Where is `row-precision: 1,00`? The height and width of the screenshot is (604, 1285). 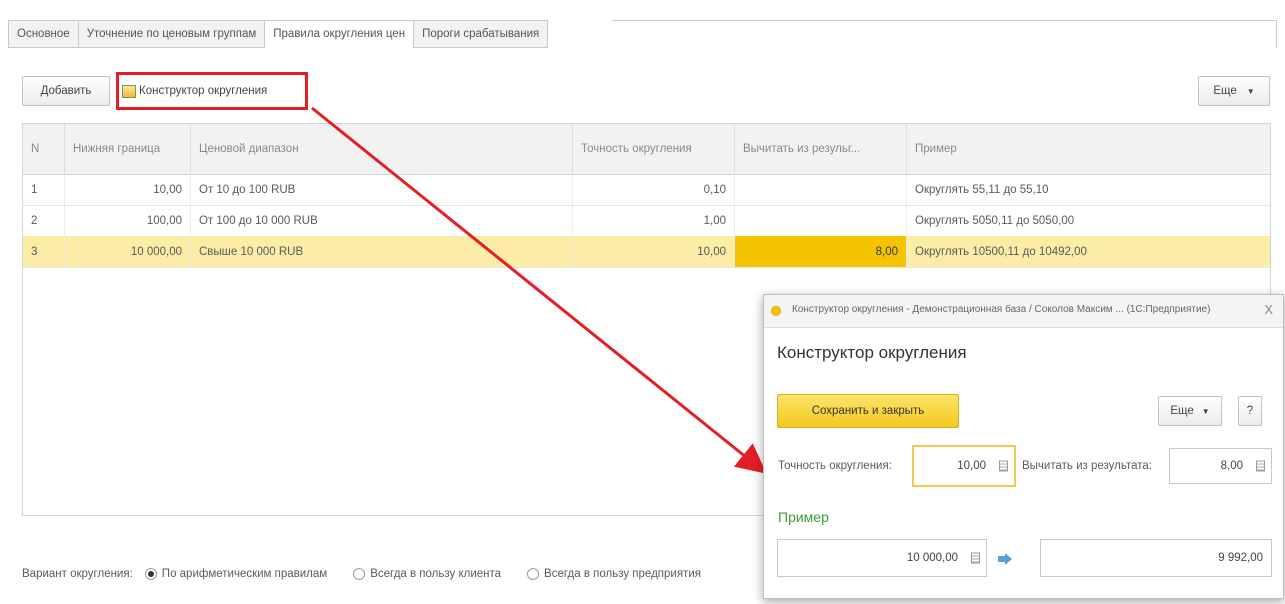 row-precision: 1,00 is located at coordinates (654, 220).